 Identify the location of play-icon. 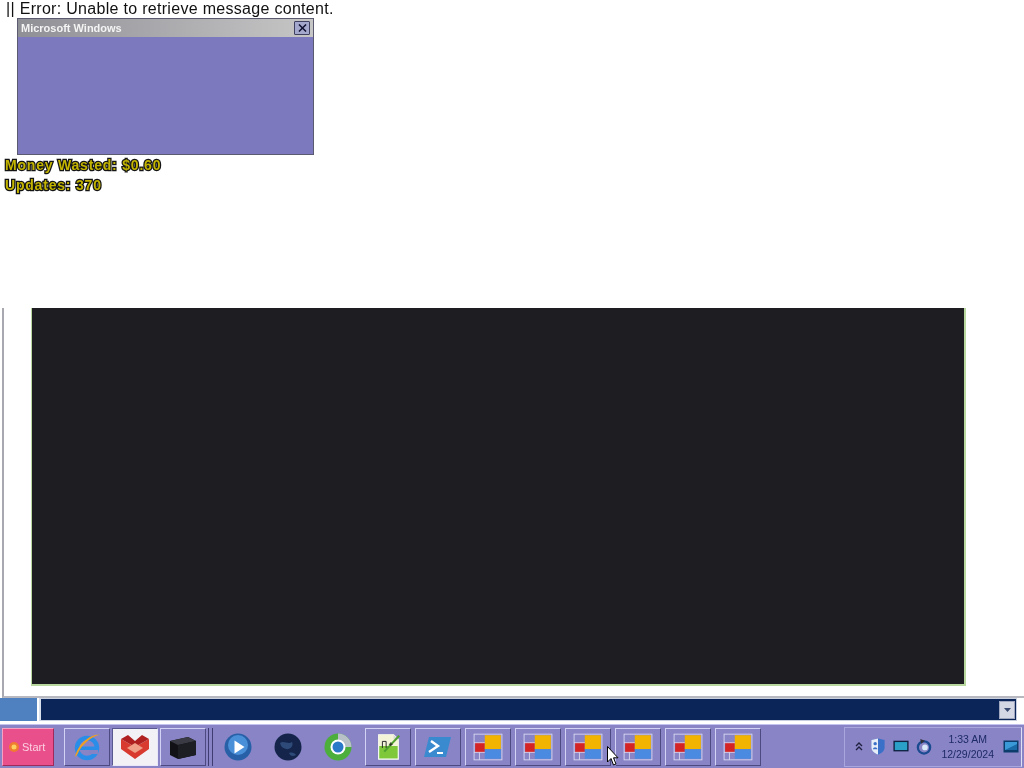
(238, 746).